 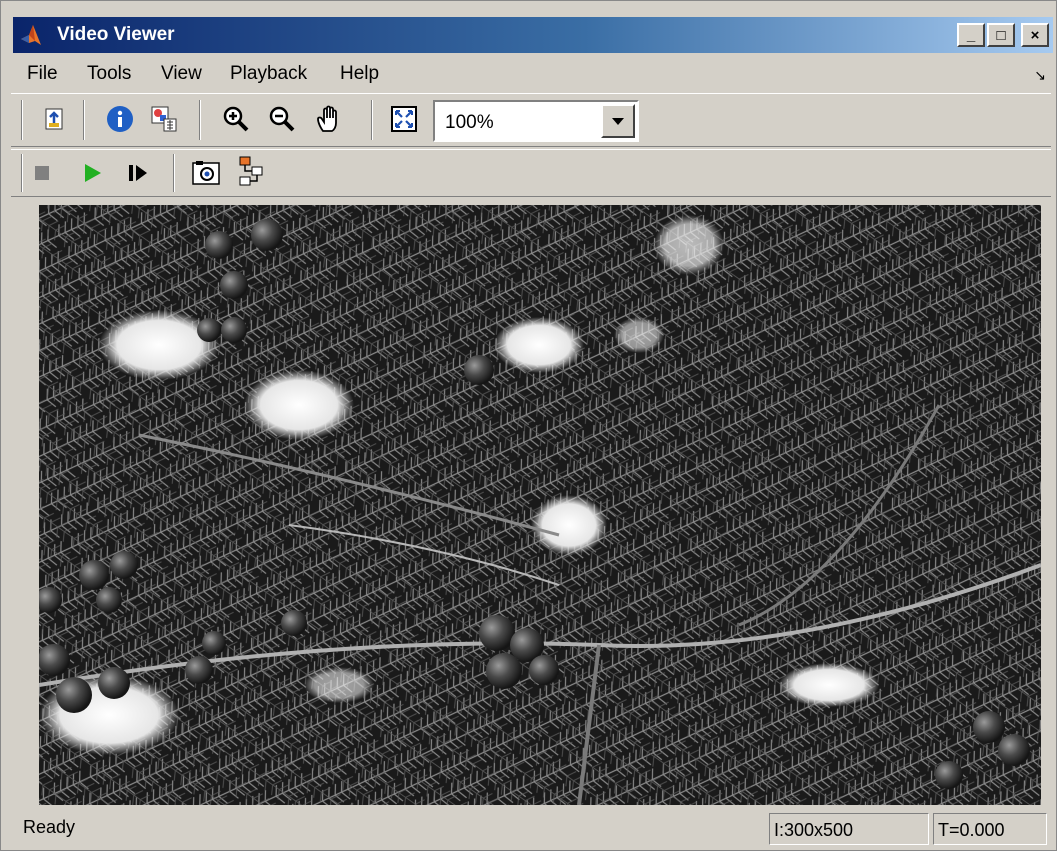 I want to click on zoom-level-select: 100%, so click(x=536, y=121).